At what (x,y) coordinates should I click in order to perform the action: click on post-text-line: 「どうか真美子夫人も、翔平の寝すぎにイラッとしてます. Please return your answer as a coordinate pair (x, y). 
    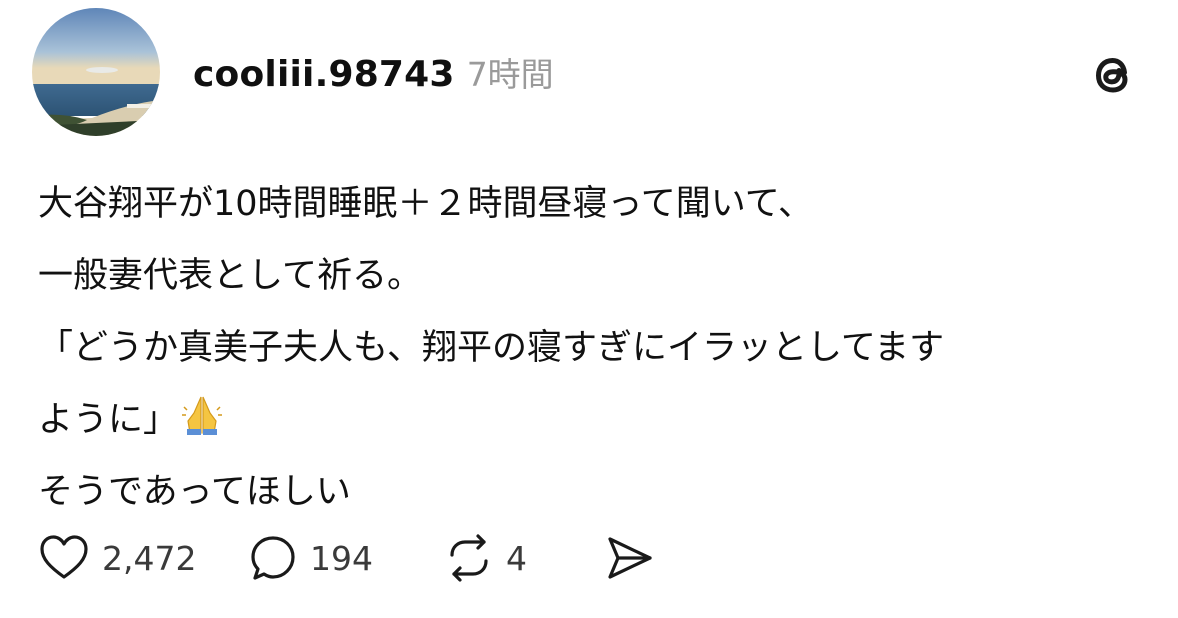
    Looking at the image, I should click on (491, 348).